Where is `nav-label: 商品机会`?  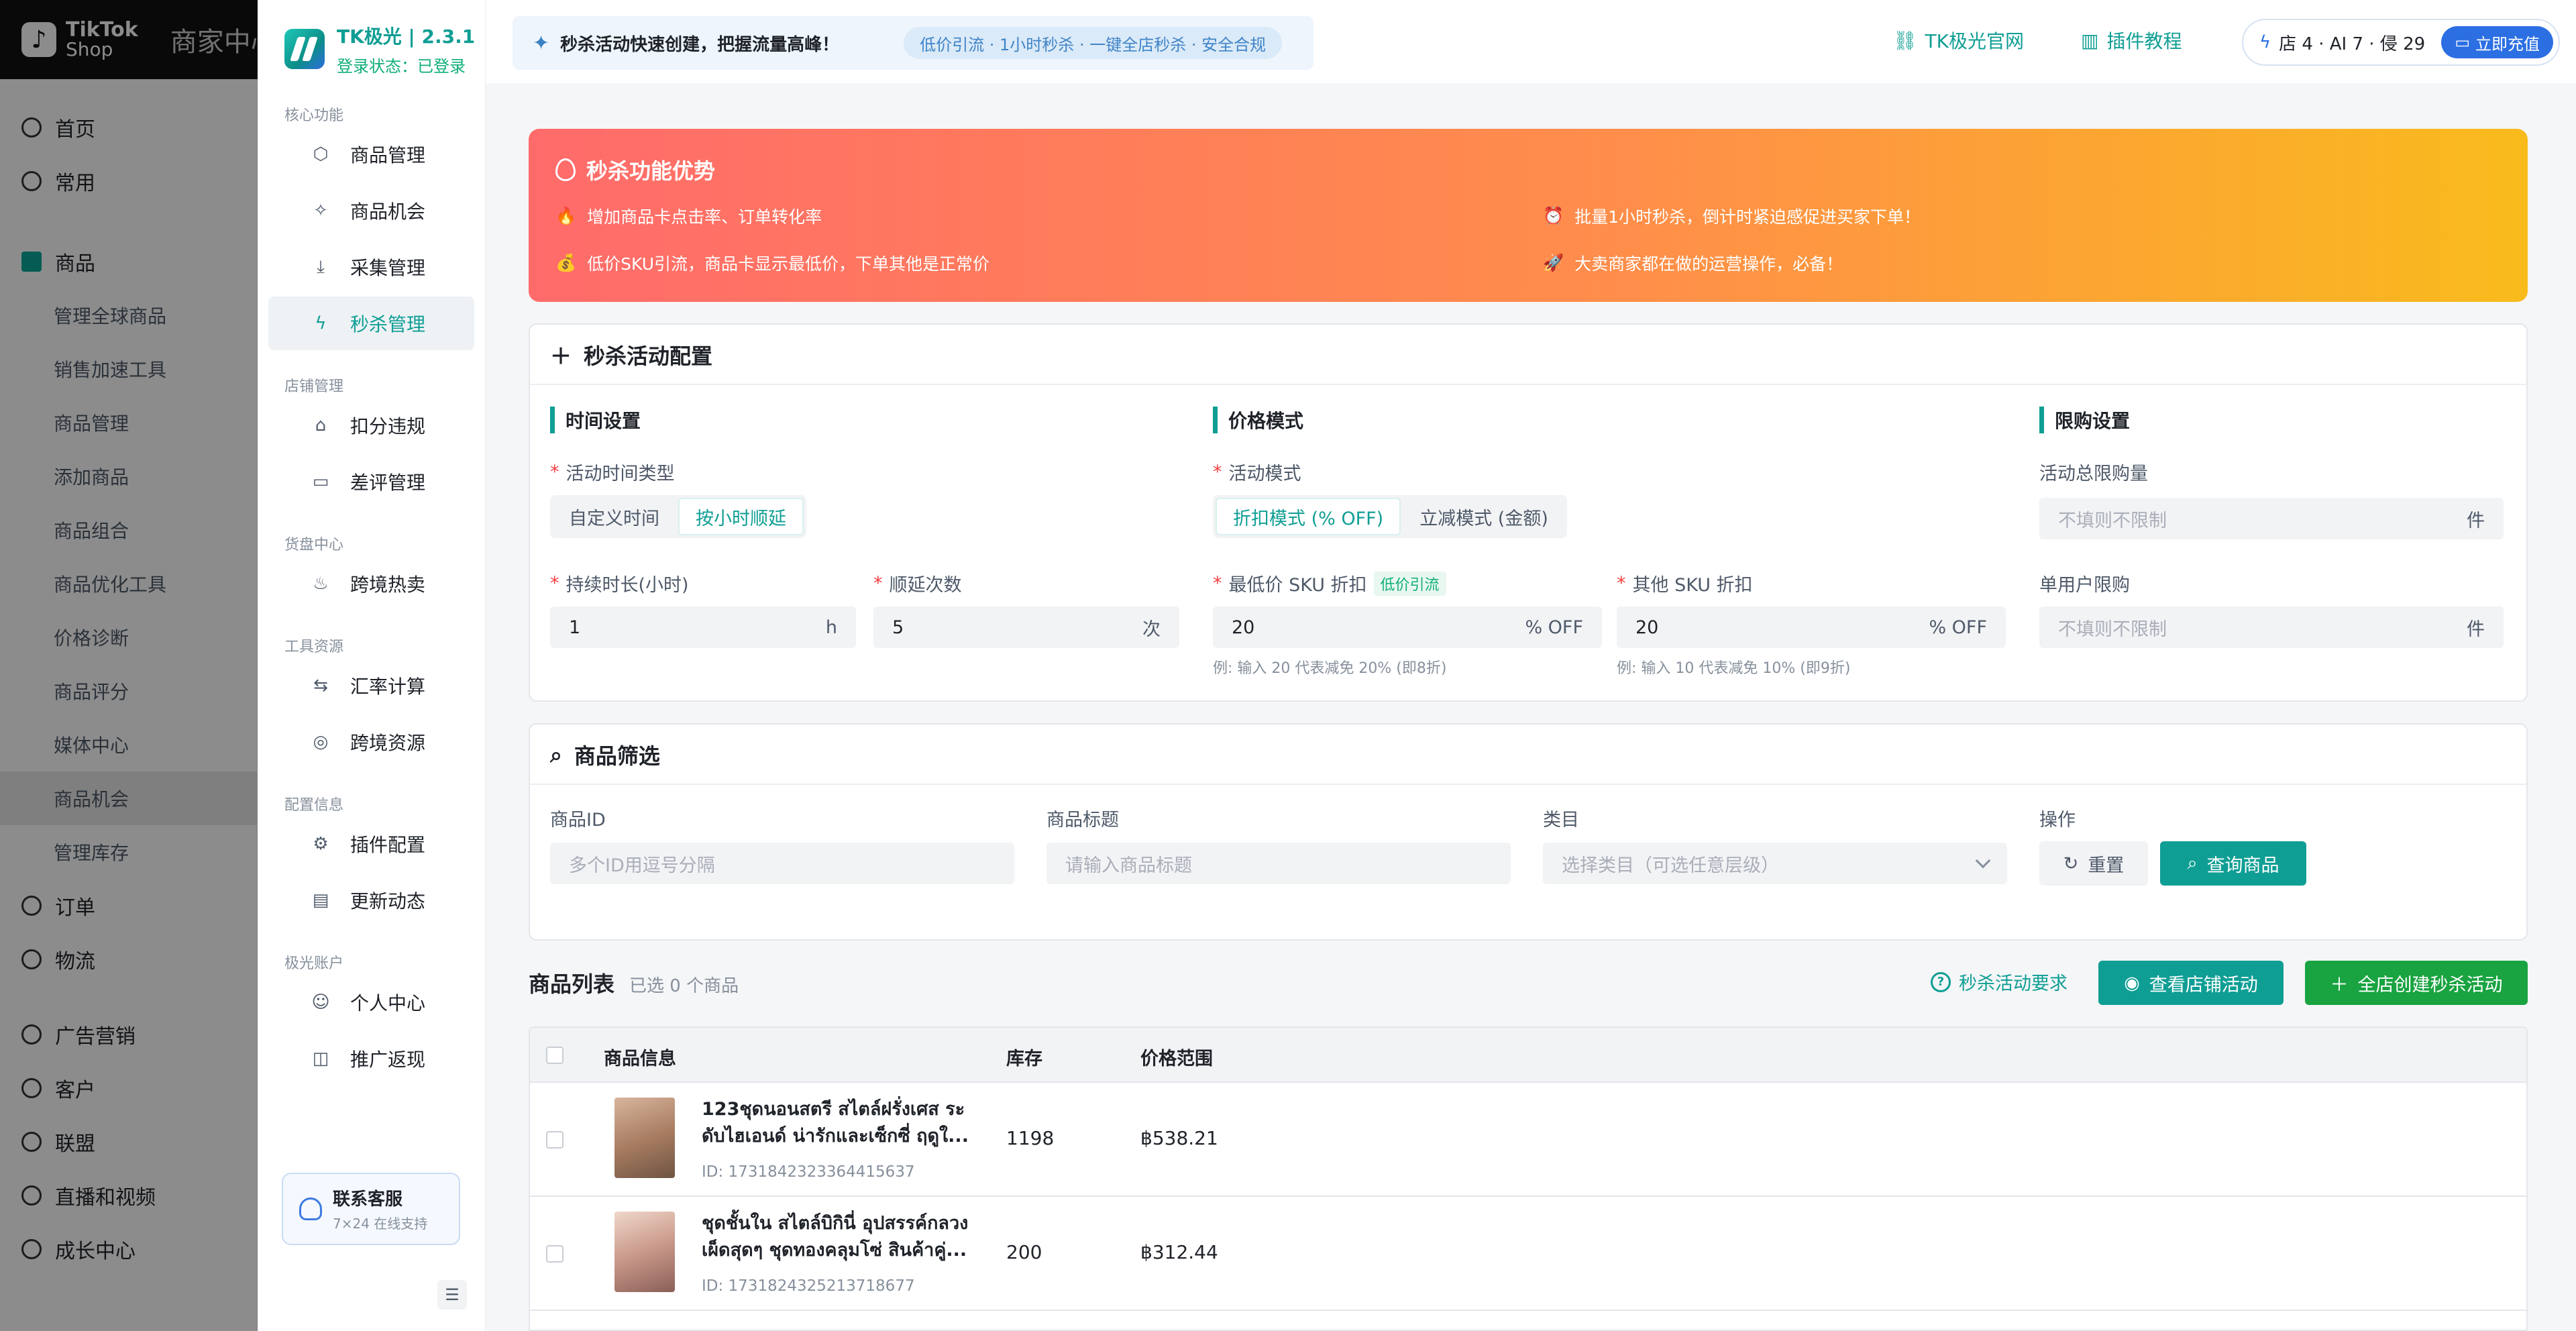
nav-label: 商品机会 is located at coordinates (388, 212).